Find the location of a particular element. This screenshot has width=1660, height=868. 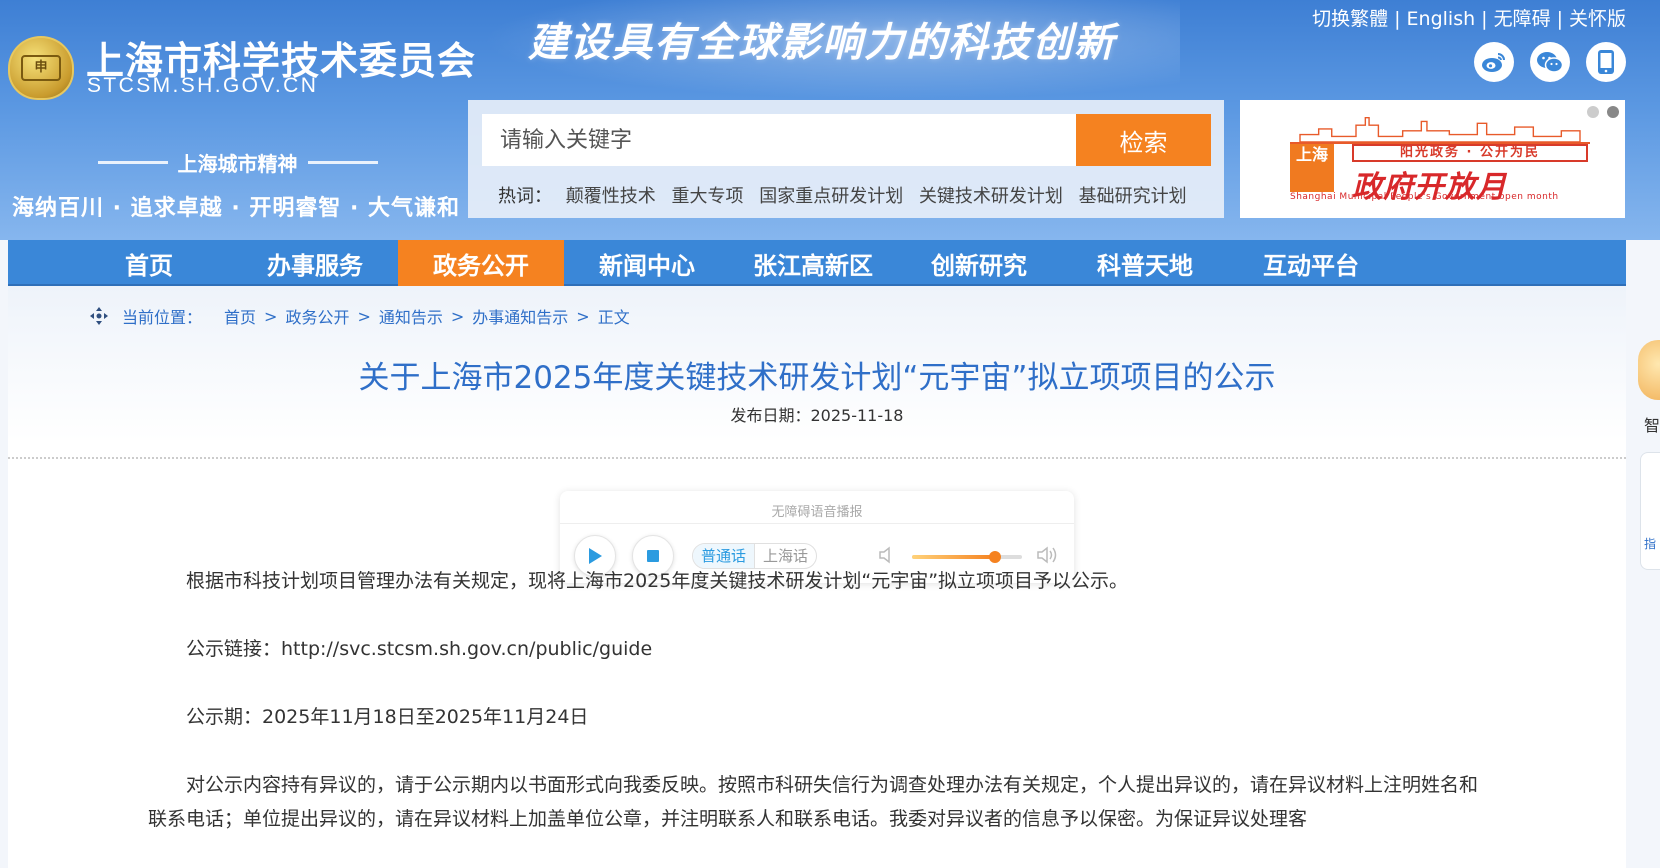

nav-item-innovation: 创新研究 is located at coordinates (979, 263).